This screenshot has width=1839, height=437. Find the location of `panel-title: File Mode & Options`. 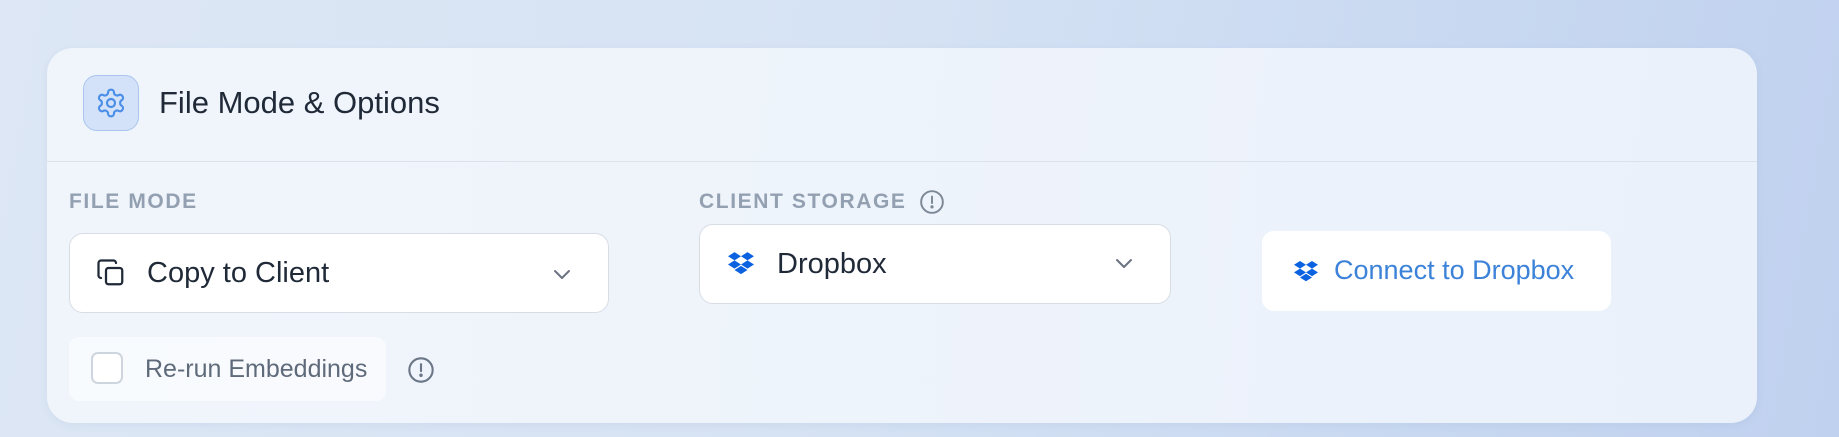

panel-title: File Mode & Options is located at coordinates (299, 102).